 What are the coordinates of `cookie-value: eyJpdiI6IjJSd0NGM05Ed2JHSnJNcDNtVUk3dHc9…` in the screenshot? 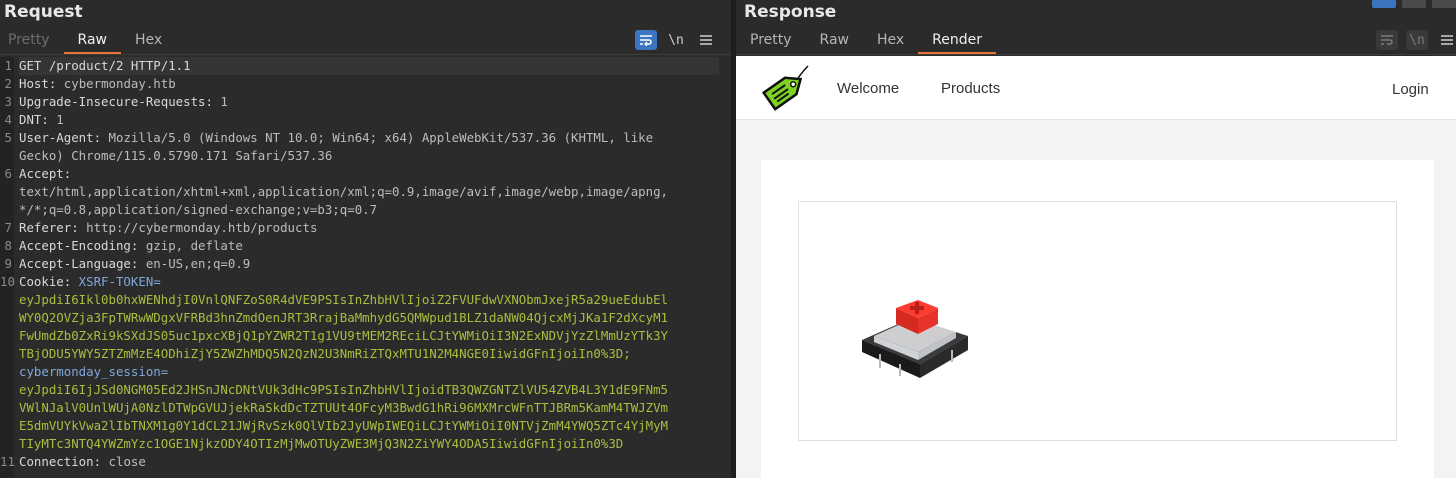 It's located at (344, 389).